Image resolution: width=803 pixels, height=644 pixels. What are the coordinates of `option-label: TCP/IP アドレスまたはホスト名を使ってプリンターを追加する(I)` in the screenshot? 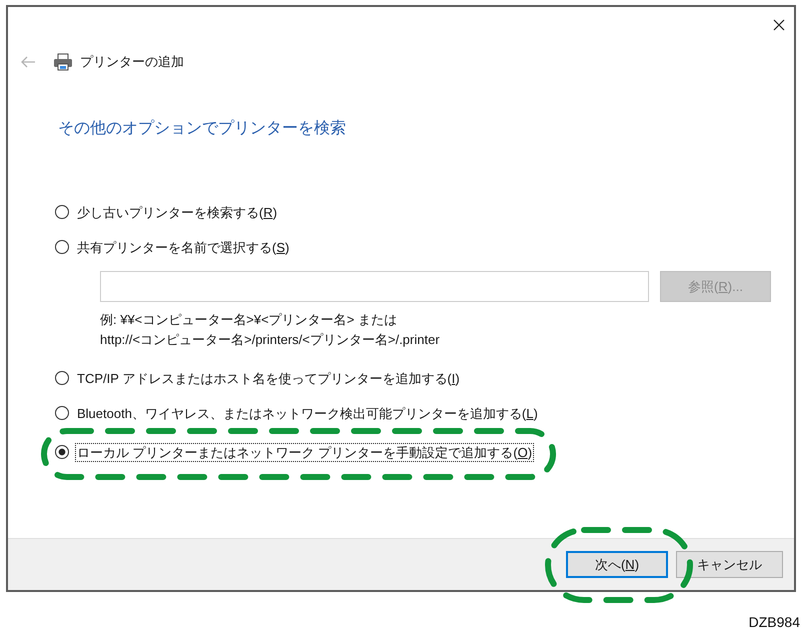 It's located at (268, 378).